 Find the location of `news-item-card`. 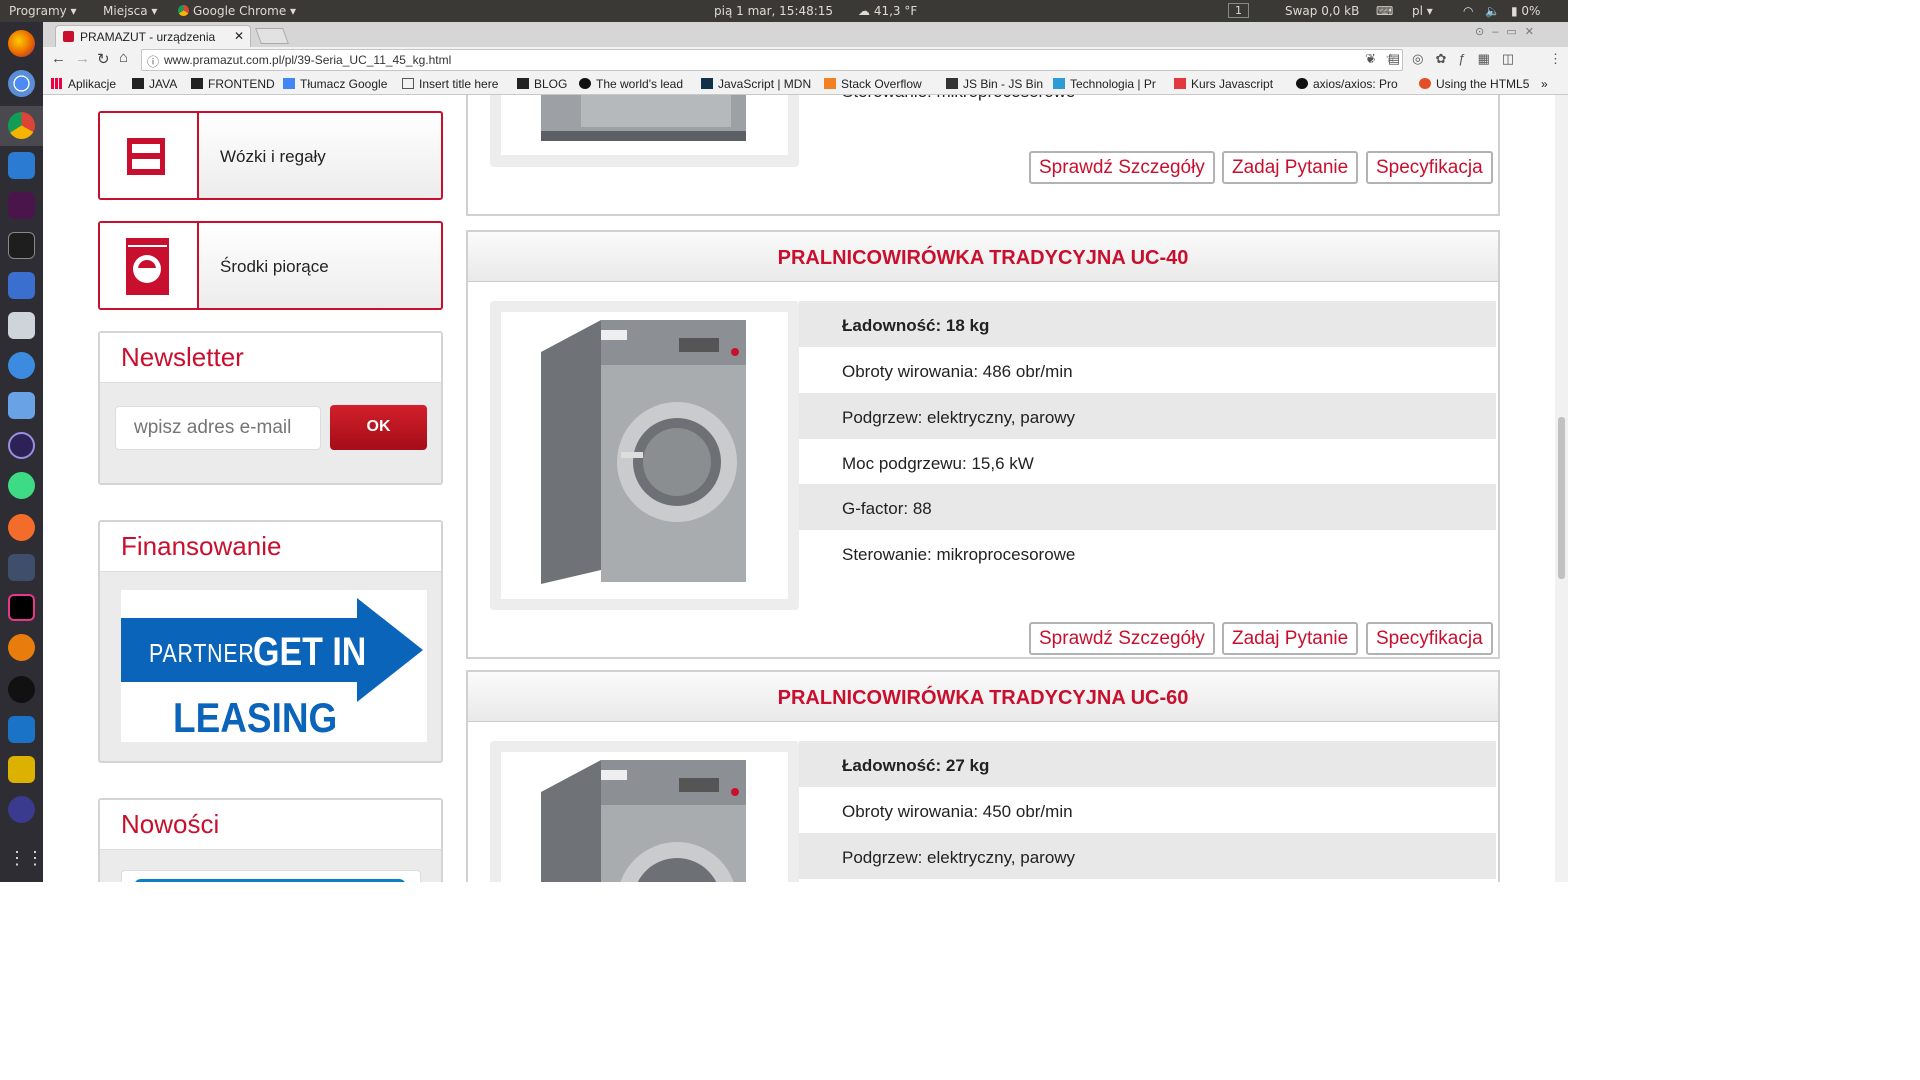

news-item-card is located at coordinates (271, 876).